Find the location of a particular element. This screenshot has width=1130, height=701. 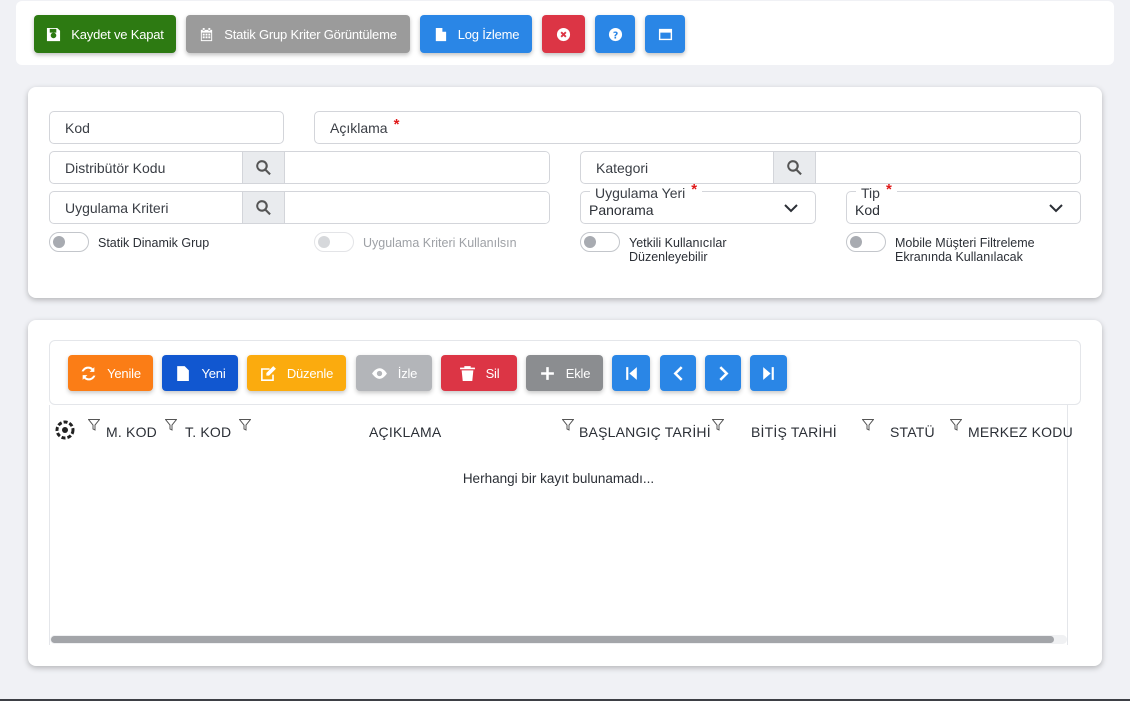

window-icon is located at coordinates (665, 34).